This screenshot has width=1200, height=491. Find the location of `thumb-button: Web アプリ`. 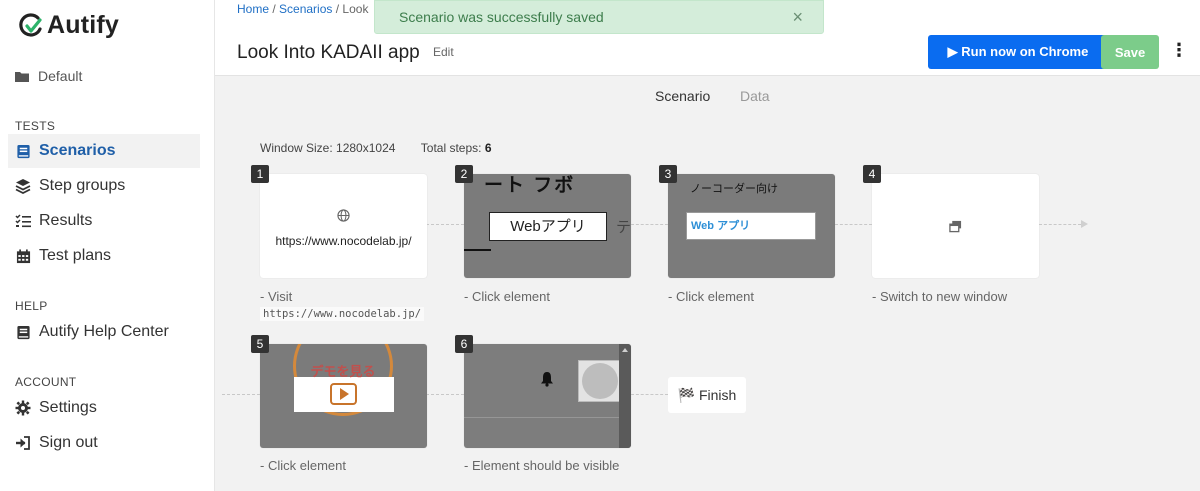

thumb-button: Web アプリ is located at coordinates (751, 226).